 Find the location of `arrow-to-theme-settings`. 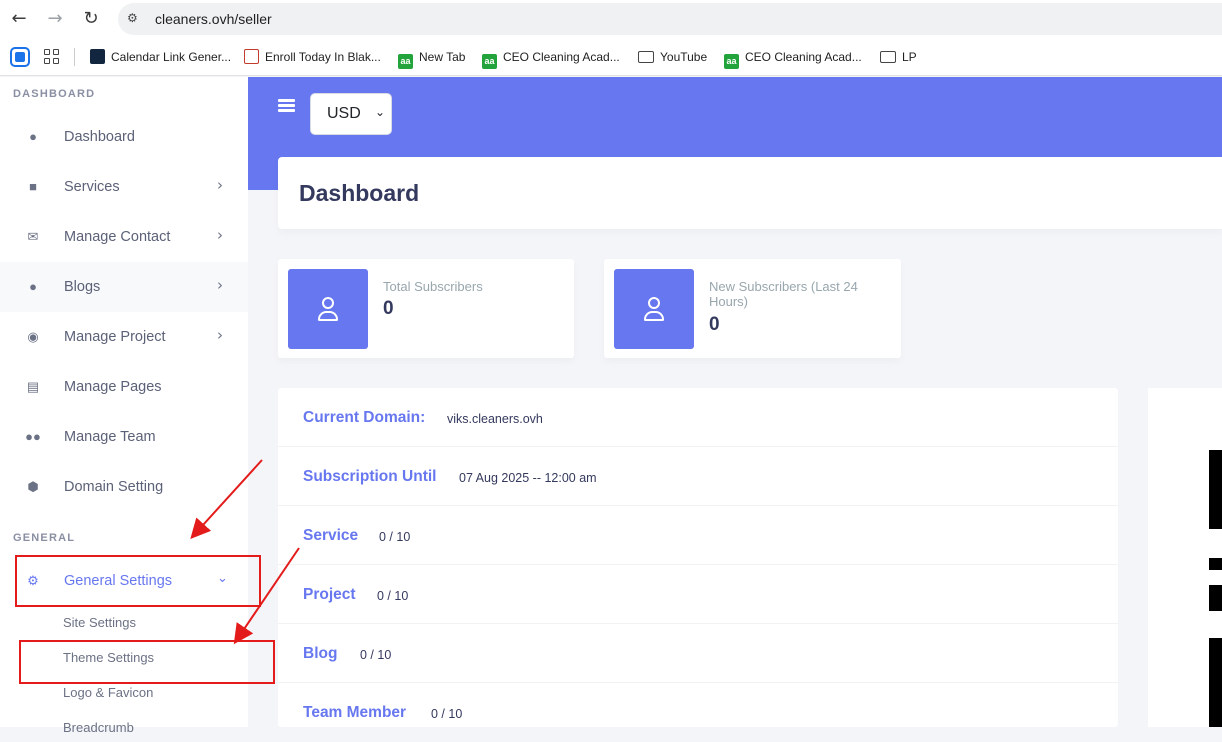

arrow-to-theme-settings is located at coordinates (266, 596).